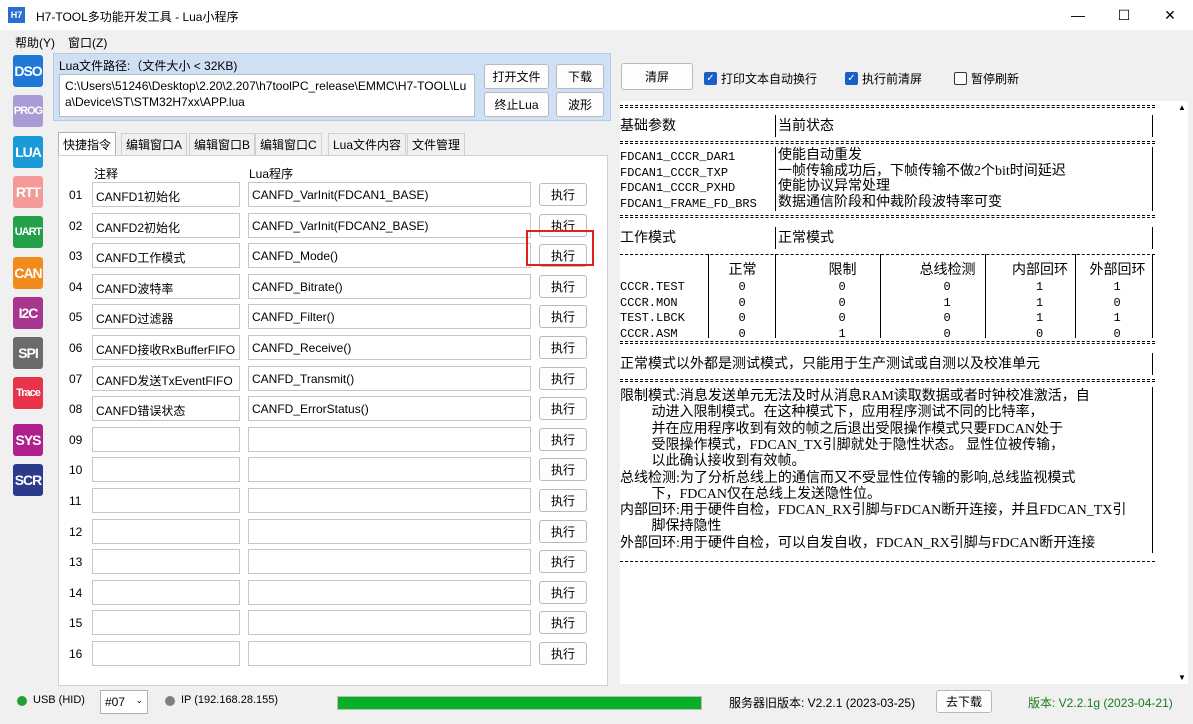  What do you see at coordinates (1078, 15) in the screenshot?
I see `minimize-button: —` at bounding box center [1078, 15].